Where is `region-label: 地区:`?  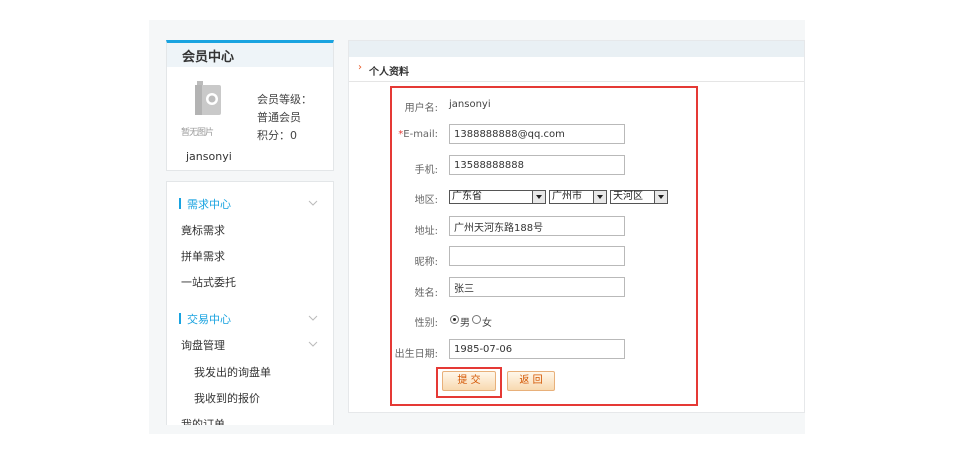
region-label: 地区: is located at coordinates (426, 200).